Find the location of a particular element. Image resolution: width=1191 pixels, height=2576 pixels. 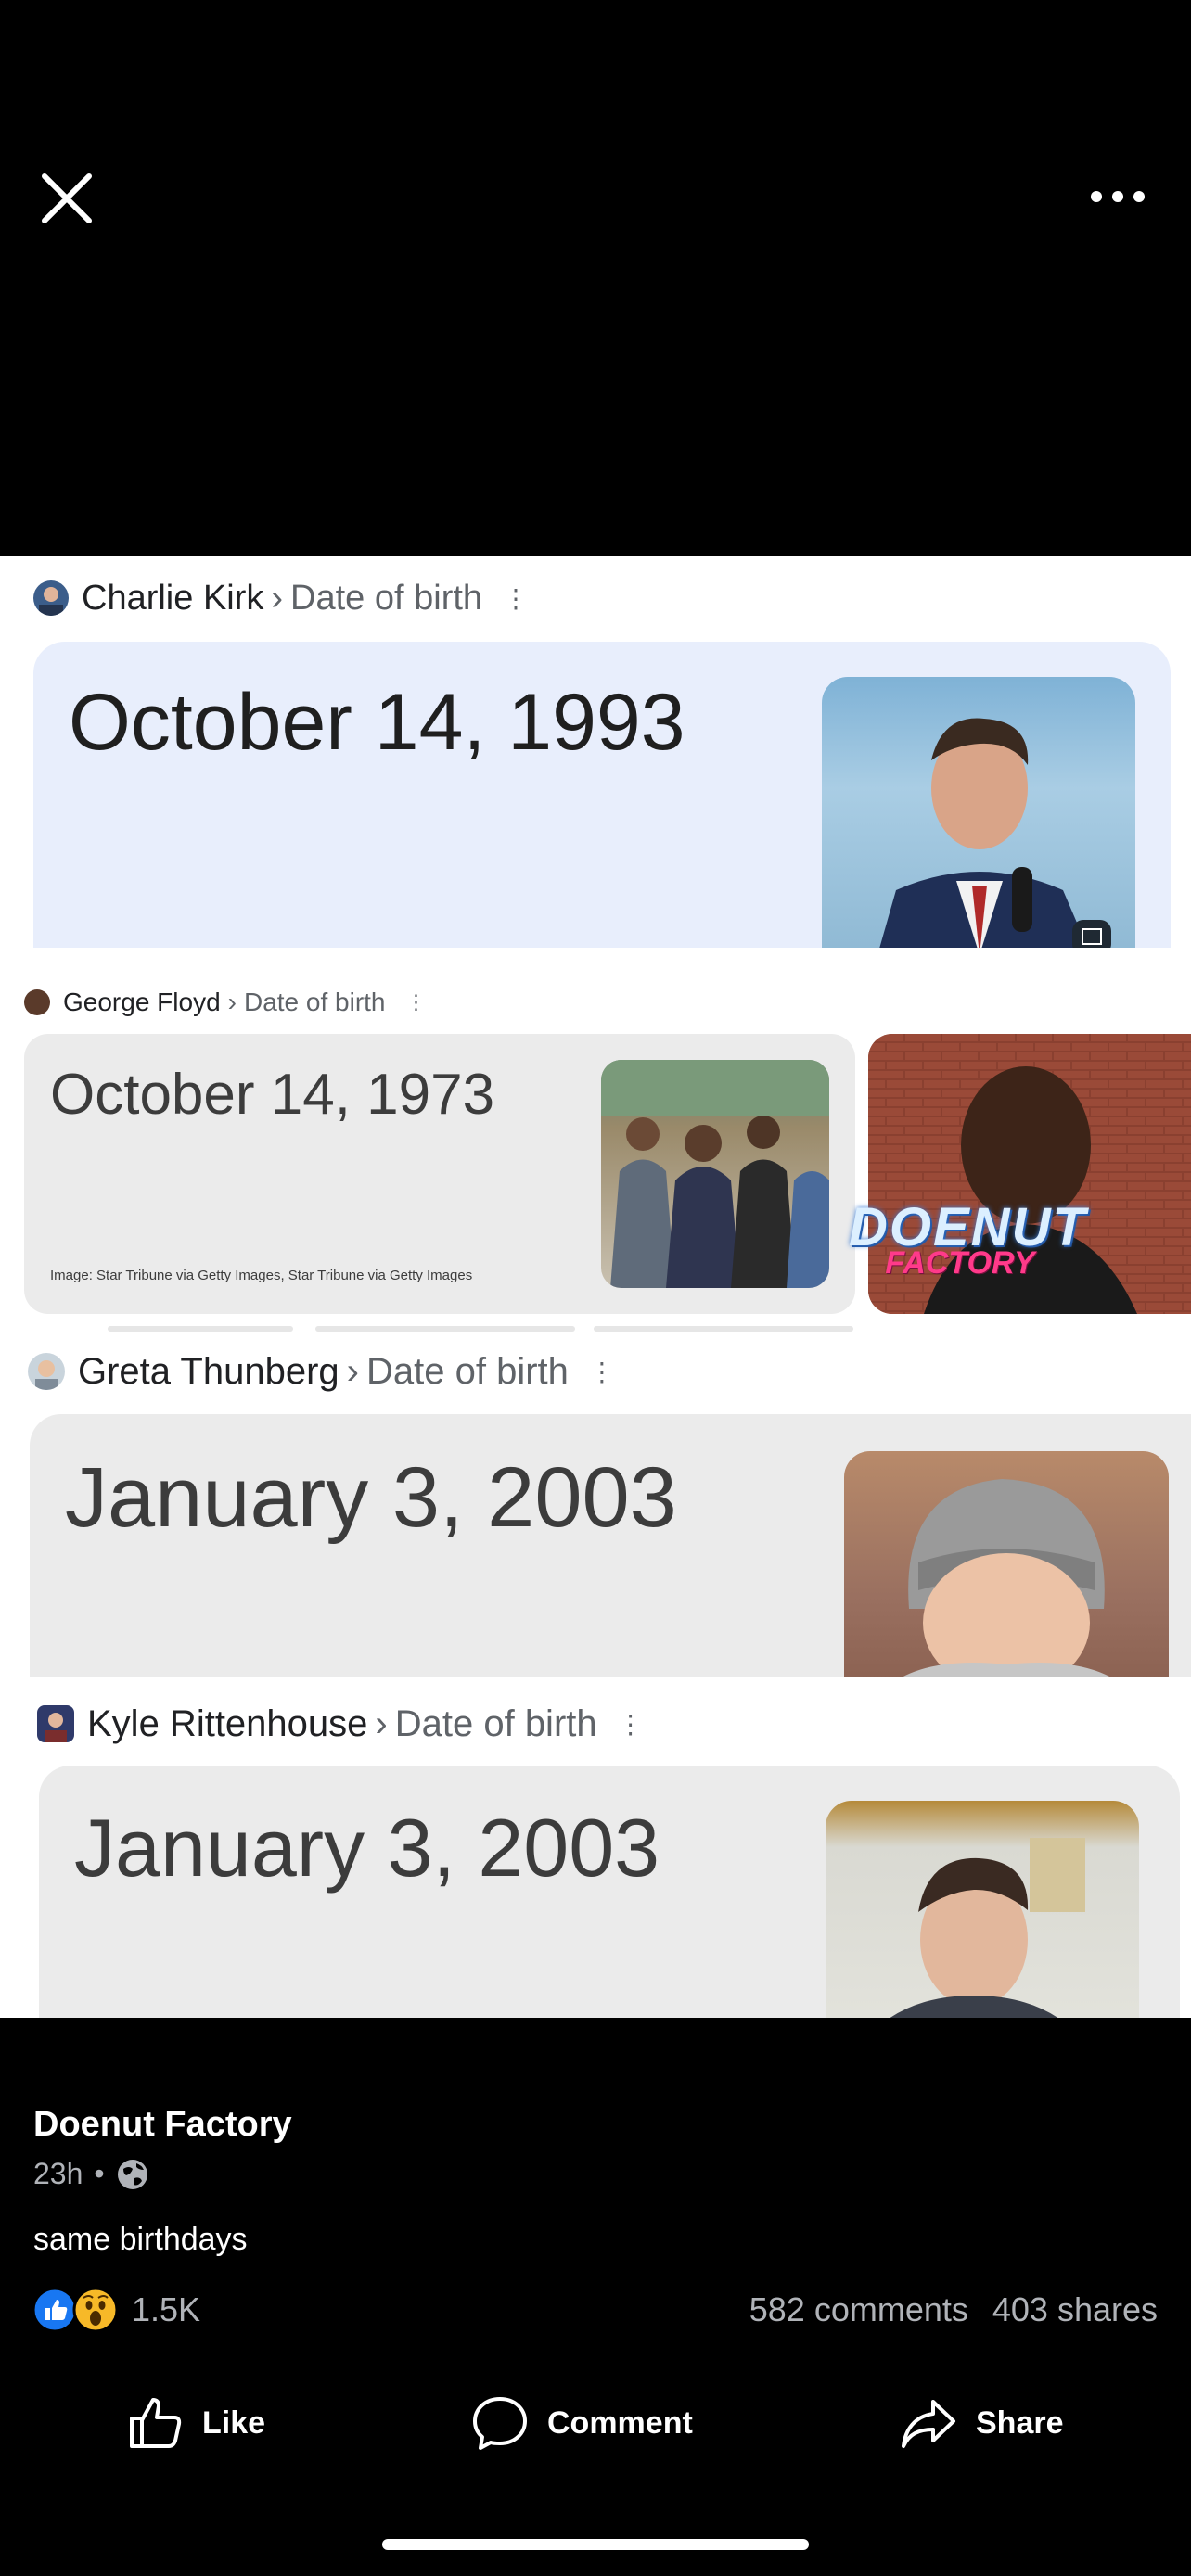

result-name: Charlie Kirk is located at coordinates (173, 598).